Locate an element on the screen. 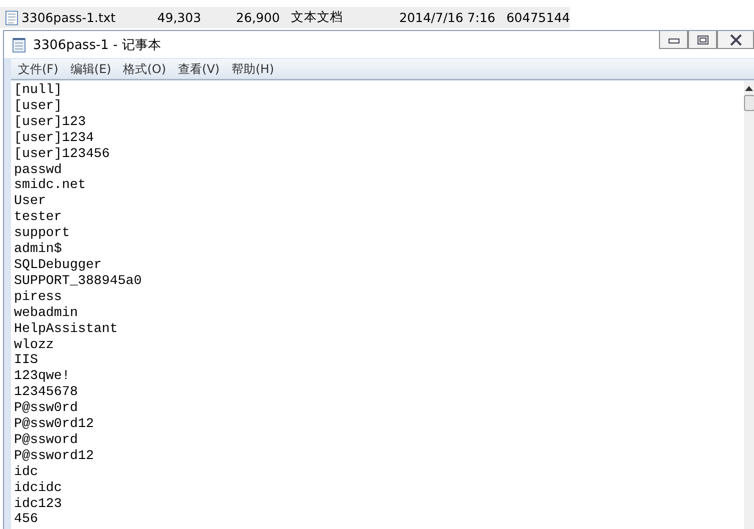 This screenshot has width=754, height=529. text-line: webadmin is located at coordinates (46, 312).